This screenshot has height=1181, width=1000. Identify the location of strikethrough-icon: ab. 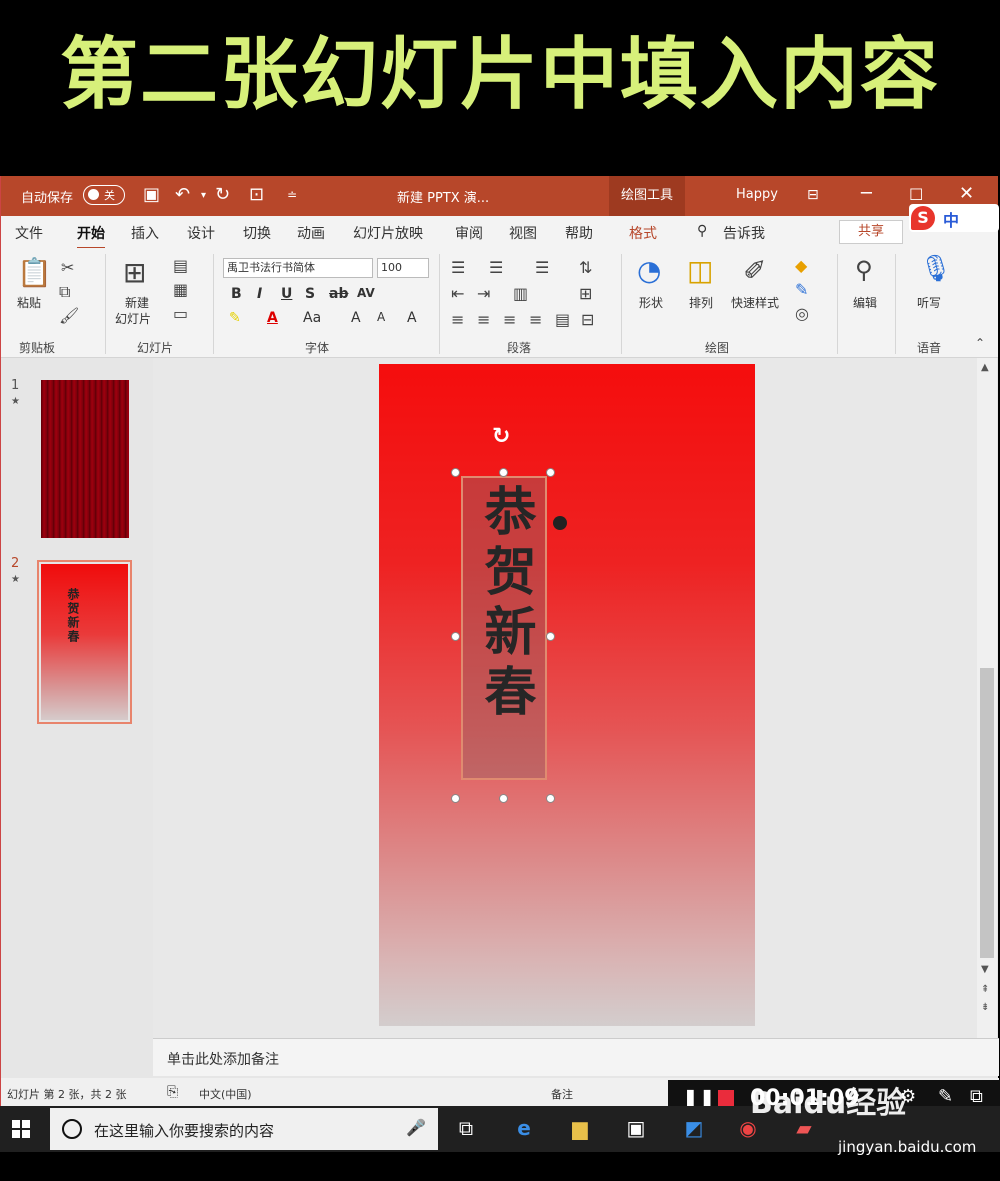
(338, 294).